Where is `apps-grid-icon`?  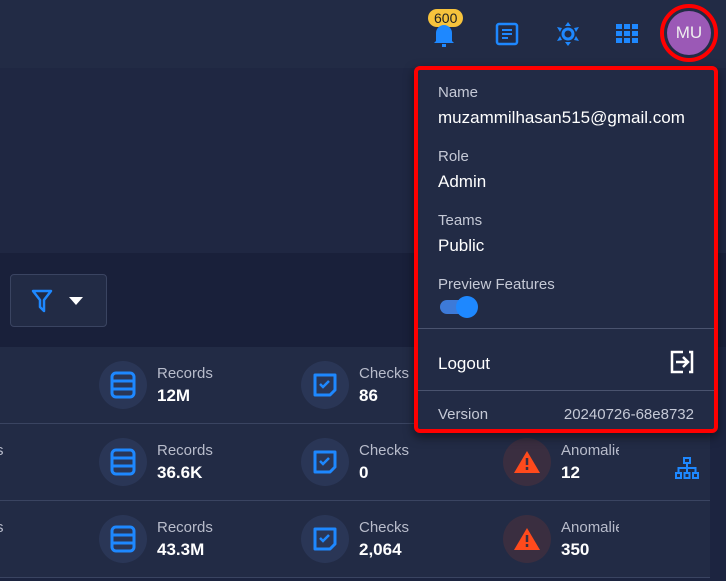 apps-grid-icon is located at coordinates (627, 34).